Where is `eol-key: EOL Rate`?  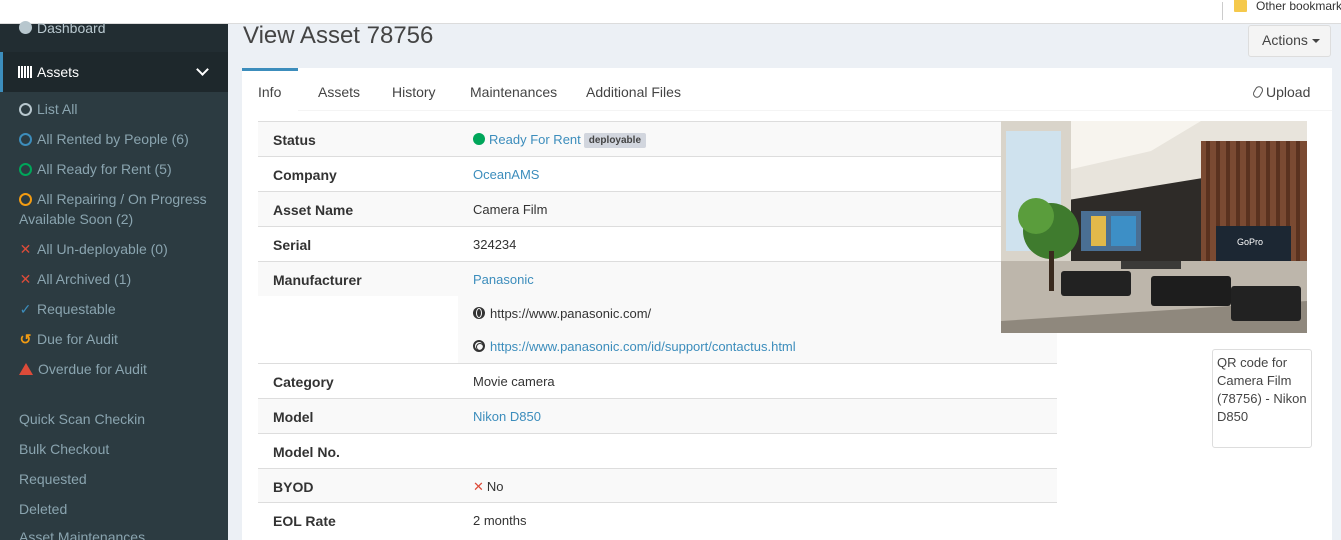 eol-key: EOL Rate is located at coordinates (304, 521).